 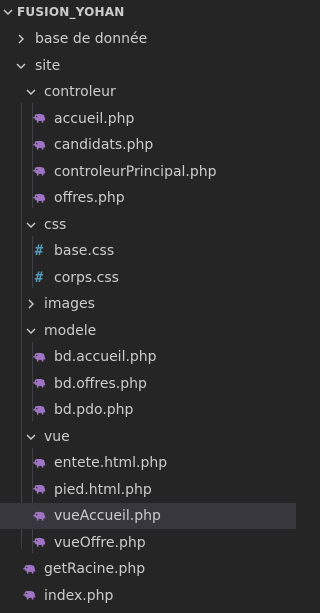 I want to click on file-bd-pdo-php: bd.pdo.php, so click(x=148, y=410).